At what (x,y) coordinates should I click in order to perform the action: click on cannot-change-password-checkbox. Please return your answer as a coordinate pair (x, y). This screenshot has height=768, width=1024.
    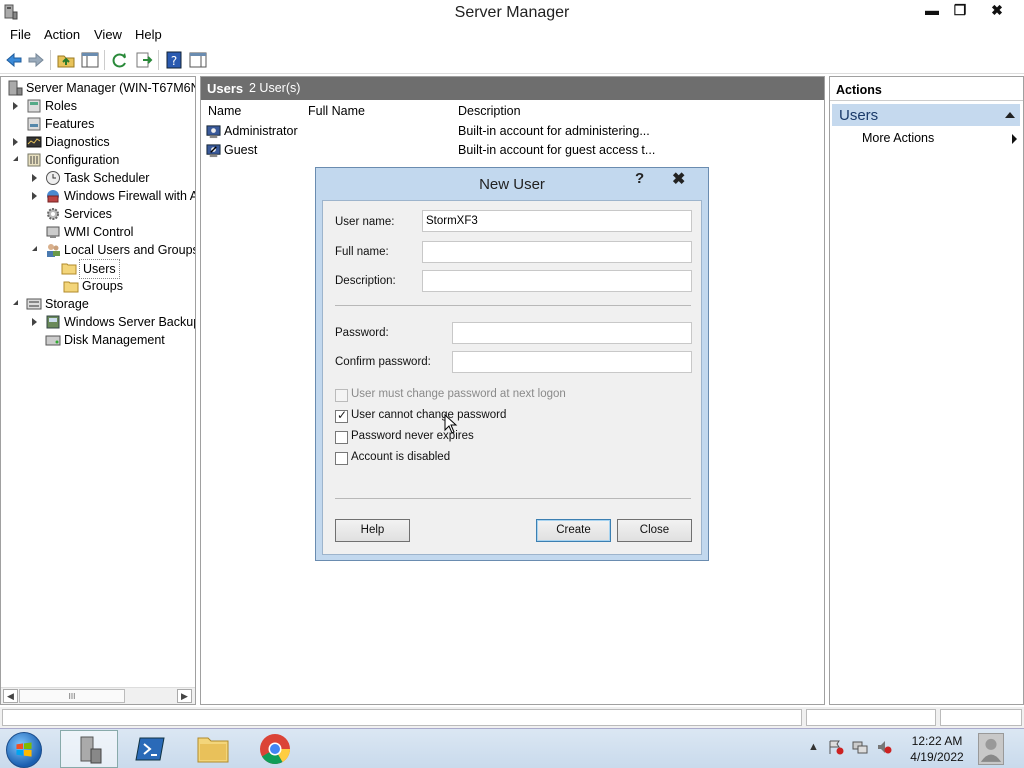
    Looking at the image, I should click on (341, 415).